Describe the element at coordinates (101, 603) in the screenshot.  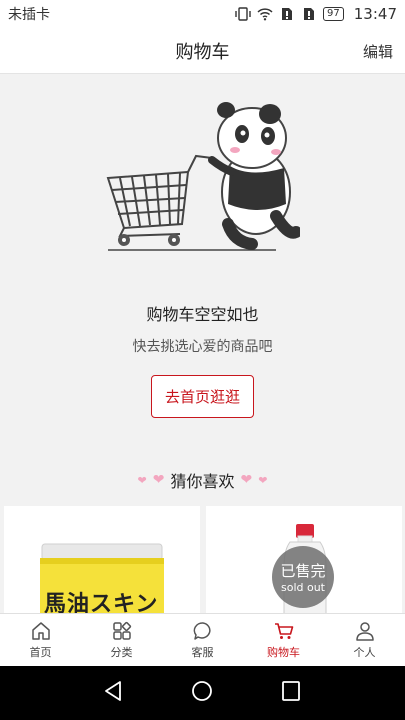
I see `product-label: 馬油スキン` at that location.